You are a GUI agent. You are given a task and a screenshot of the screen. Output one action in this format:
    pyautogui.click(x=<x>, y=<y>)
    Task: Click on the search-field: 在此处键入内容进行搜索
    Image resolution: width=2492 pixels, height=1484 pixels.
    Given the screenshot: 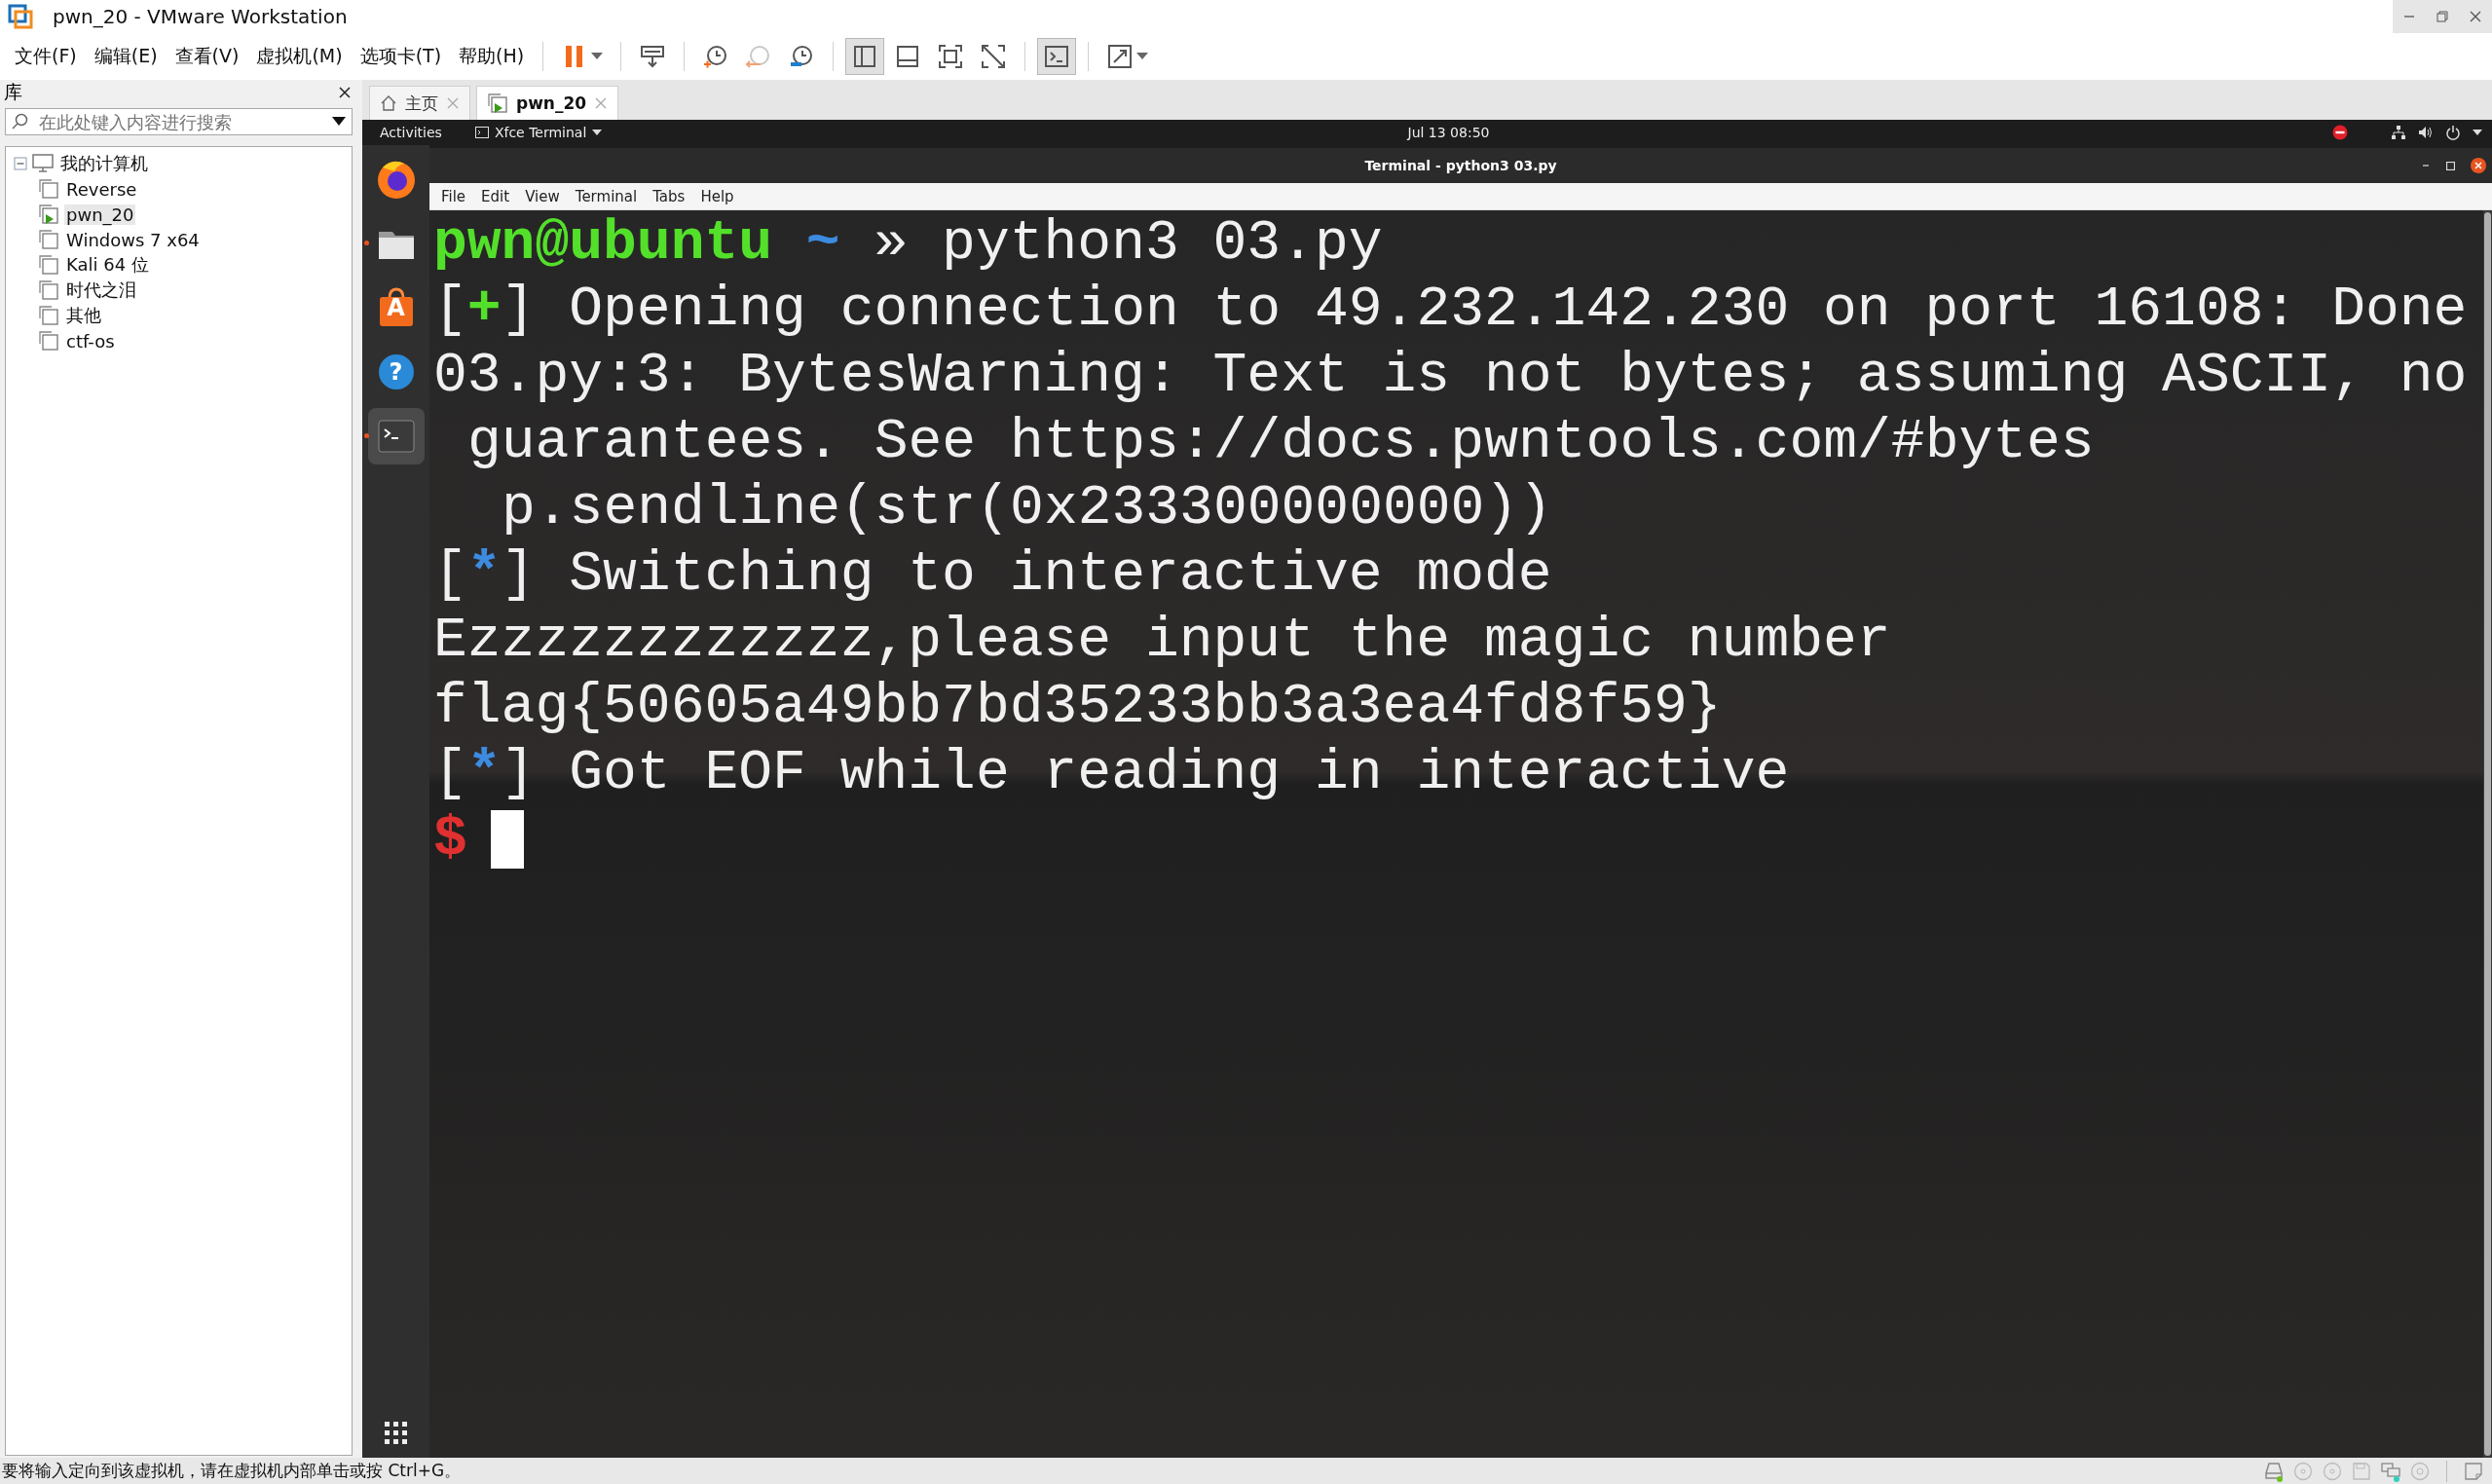 What is the action you would take?
    pyautogui.click(x=179, y=121)
    